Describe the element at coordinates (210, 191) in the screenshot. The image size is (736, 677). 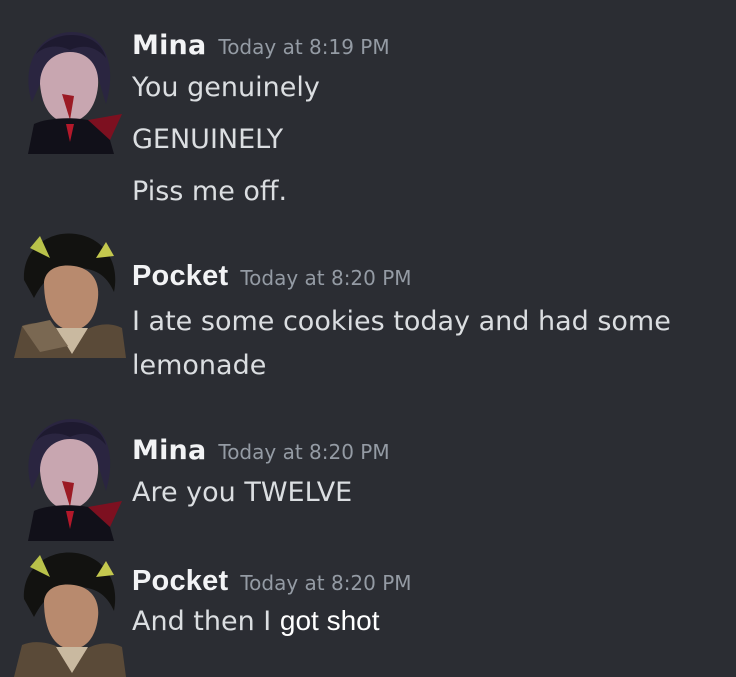
I see `message-text: Piss me off.` at that location.